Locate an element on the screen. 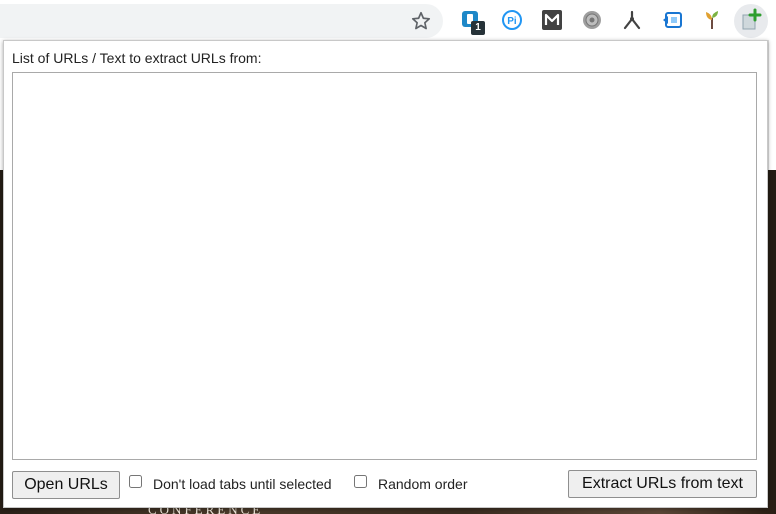  svg-text: Pi is located at coordinates (512, 21).